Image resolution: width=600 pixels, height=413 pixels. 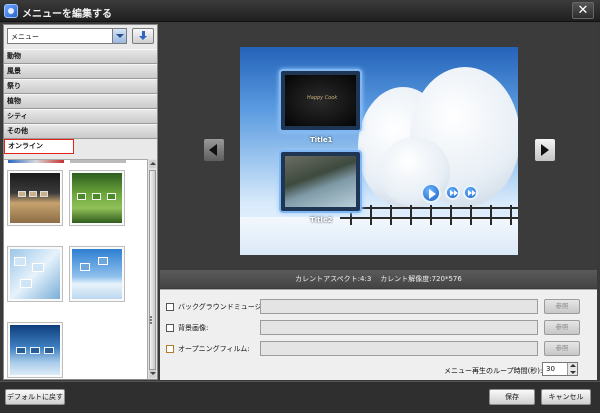 What do you see at coordinates (25, 37) in the screenshot?
I see `combo-value: メニュー` at bounding box center [25, 37].